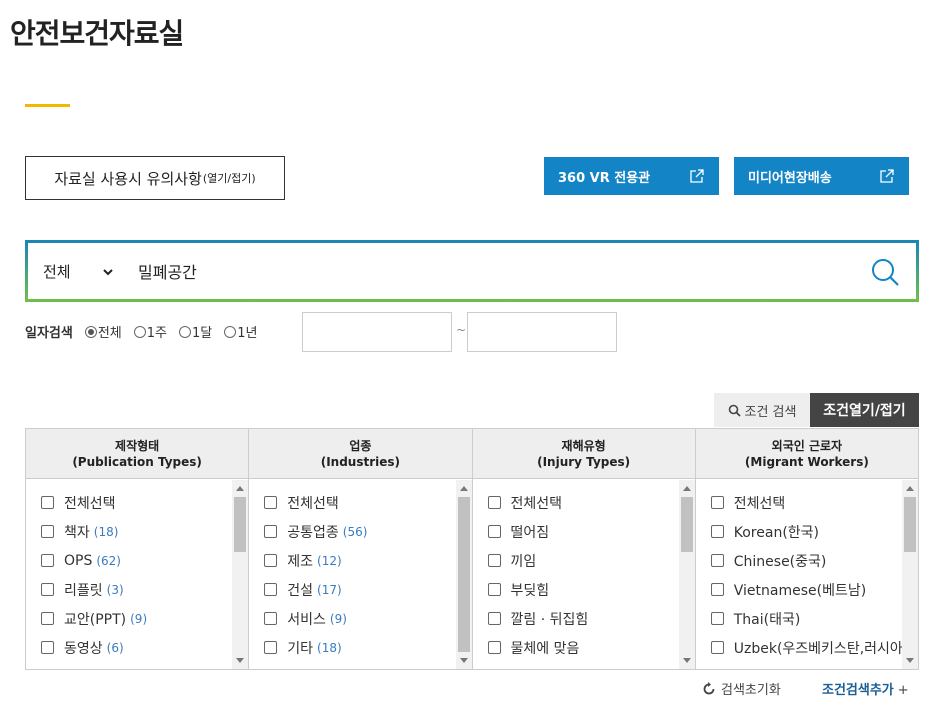 This screenshot has height=704, width=928. Describe the element at coordinates (542, 332) in the screenshot. I see `date-to-input` at that location.